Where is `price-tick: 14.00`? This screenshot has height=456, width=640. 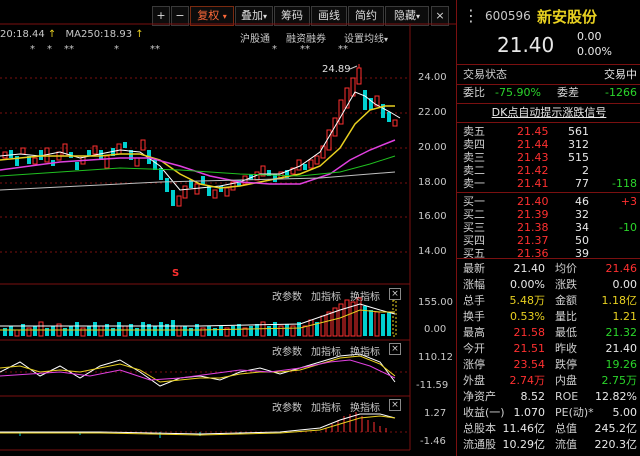
price-tick: 14.00 is located at coordinates (432, 251).